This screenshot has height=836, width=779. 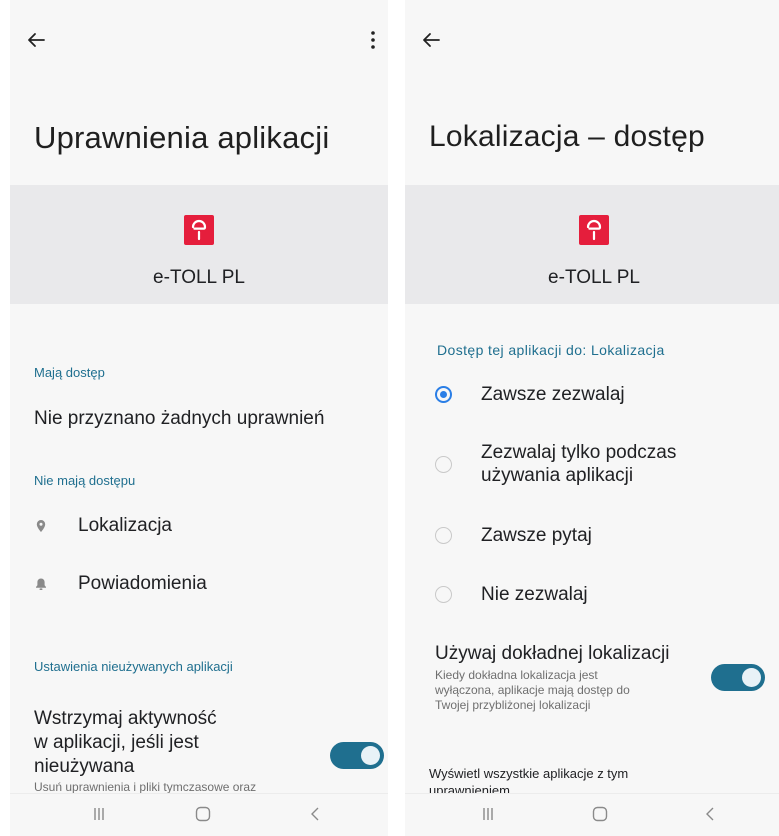 What do you see at coordinates (553, 394) in the screenshot?
I see `radio-label: Zawsze zezwalaj` at bounding box center [553, 394].